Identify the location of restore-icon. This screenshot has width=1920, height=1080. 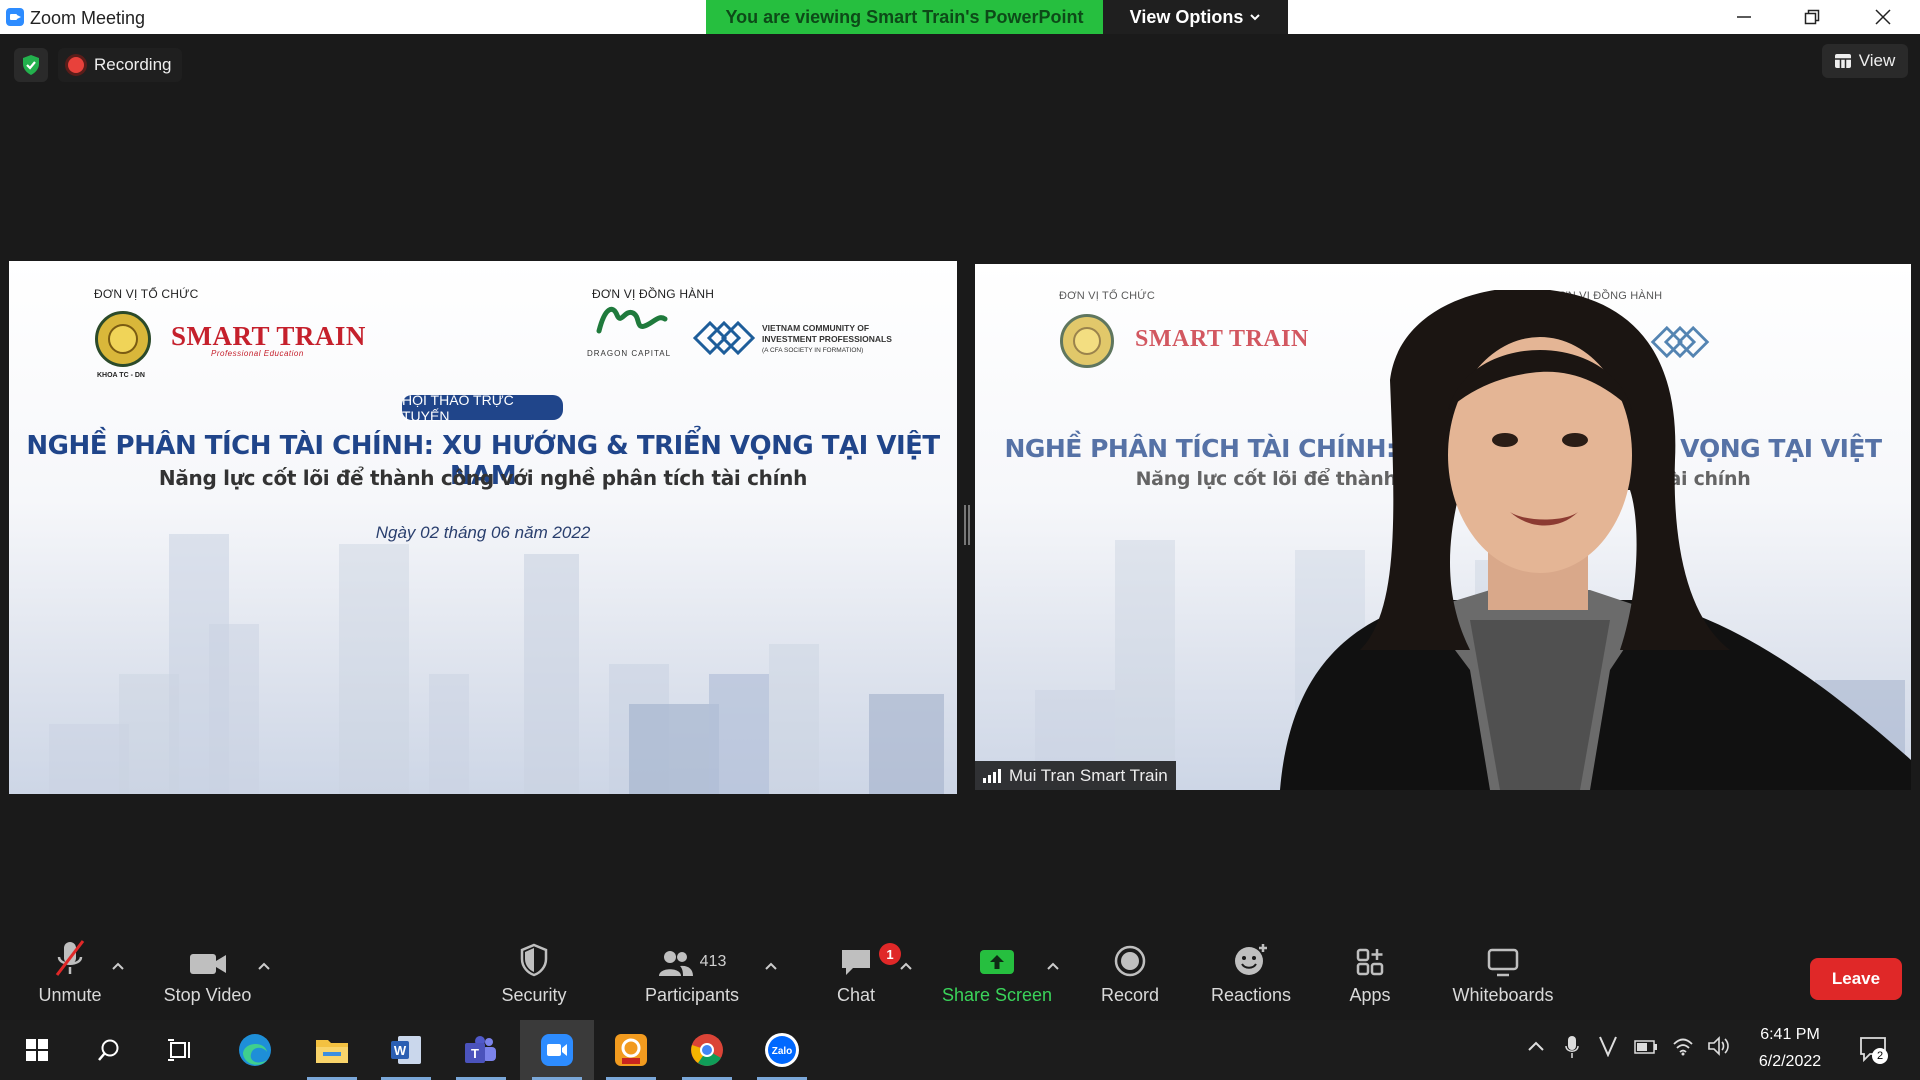
(1812, 17).